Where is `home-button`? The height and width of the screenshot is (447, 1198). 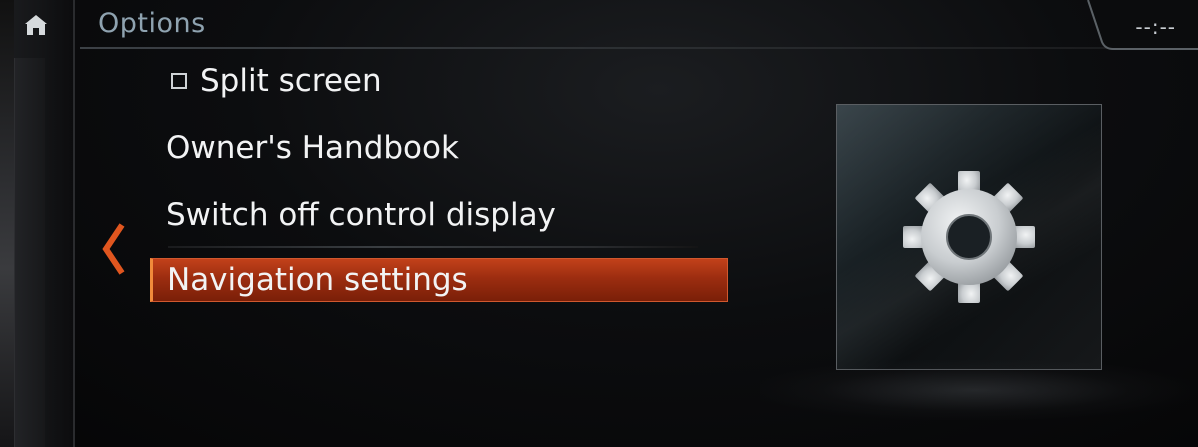
home-button is located at coordinates (36, 25).